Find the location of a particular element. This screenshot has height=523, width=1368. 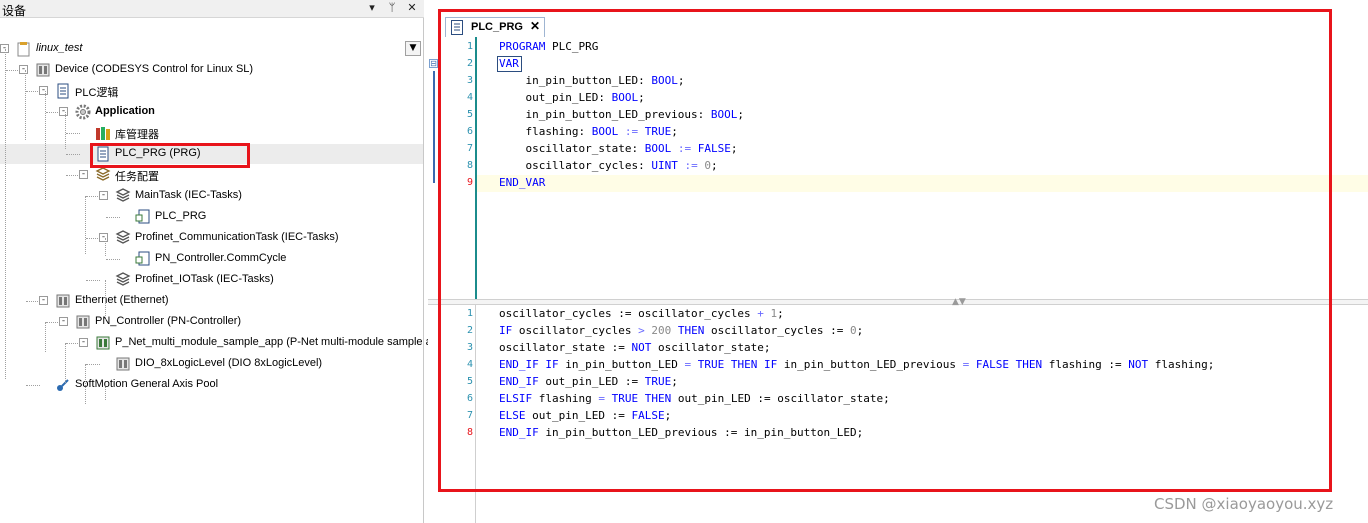

tree-item-label: Profinet_CommunicationTask (IEC-Tasks) is located at coordinates (237, 237).